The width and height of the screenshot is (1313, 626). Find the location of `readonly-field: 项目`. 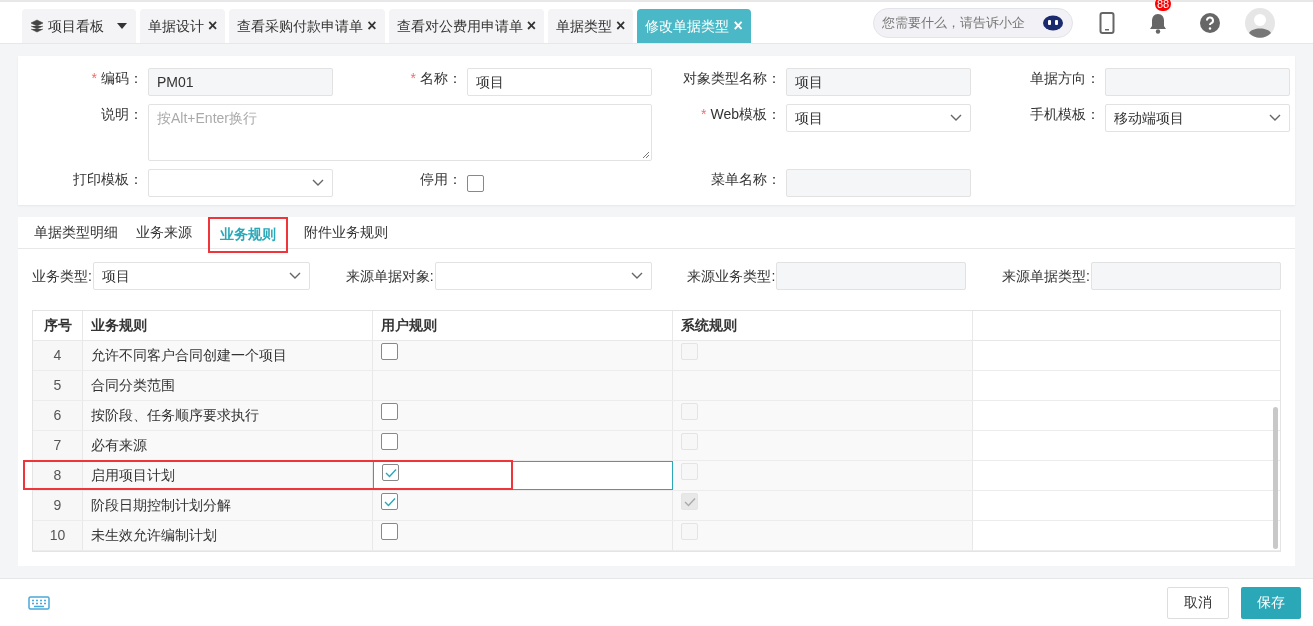

readonly-field: 项目 is located at coordinates (878, 82).